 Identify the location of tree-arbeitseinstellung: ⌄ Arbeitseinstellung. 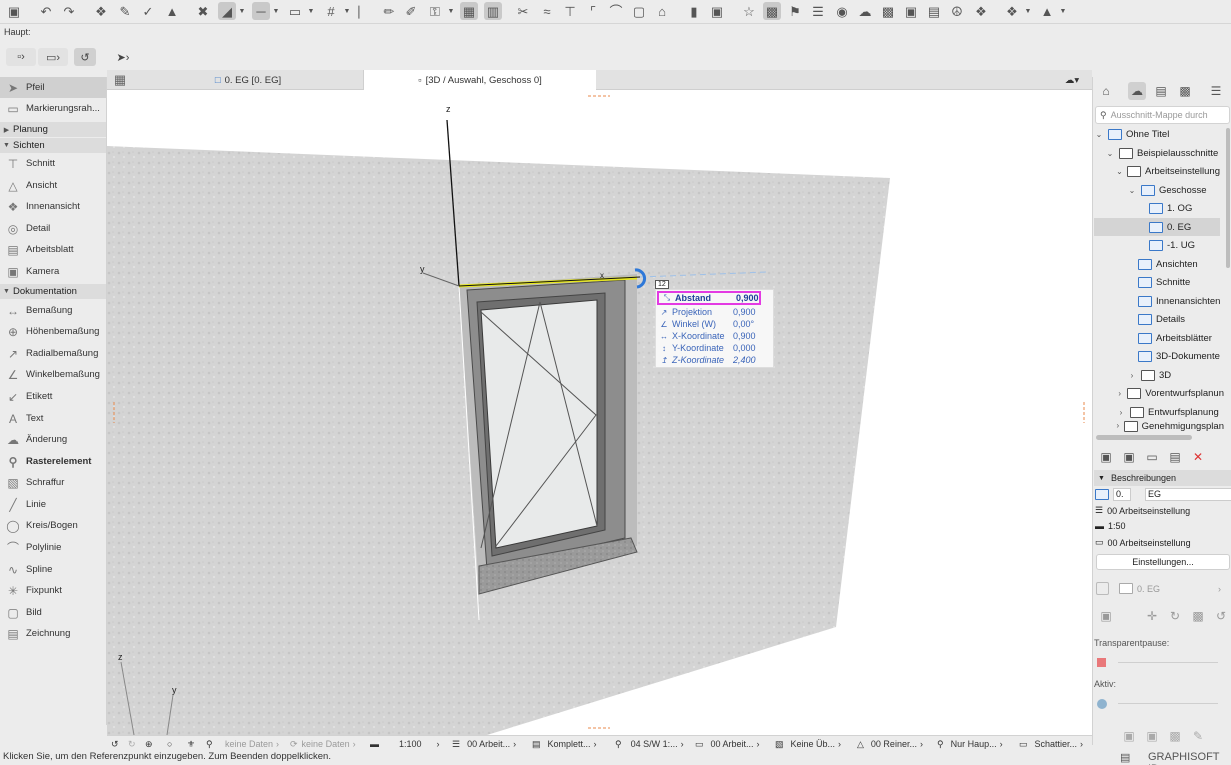
(1168, 171).